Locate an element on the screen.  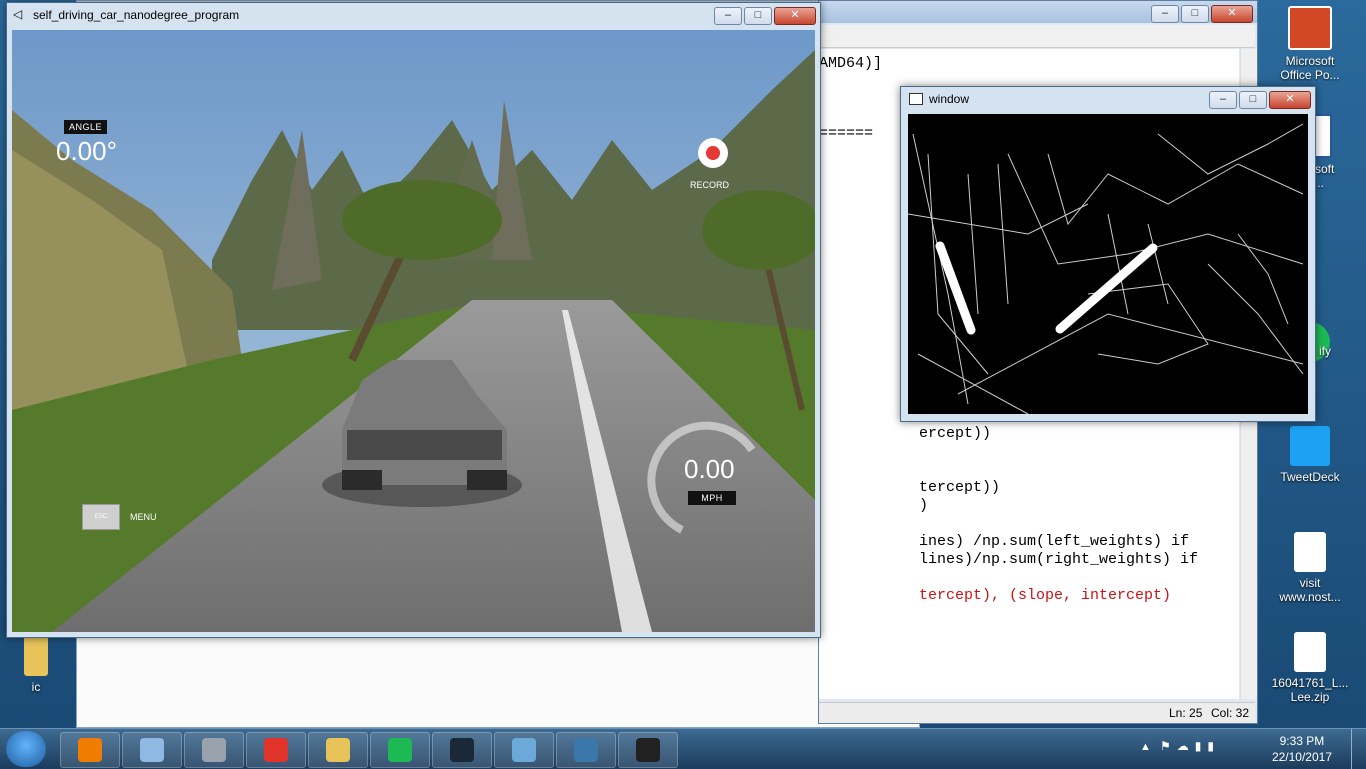
window-title: self_driving_car_nanodegree_program is located at coordinates (136, 15).